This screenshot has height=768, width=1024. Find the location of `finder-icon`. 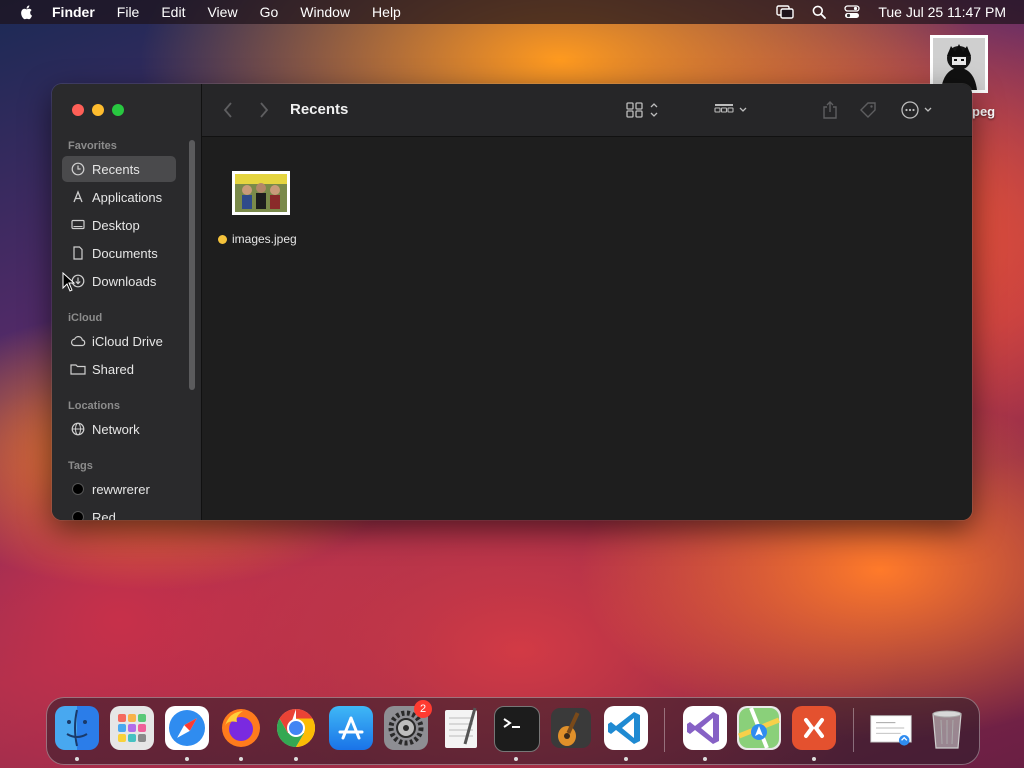

finder-icon is located at coordinates (77, 728).